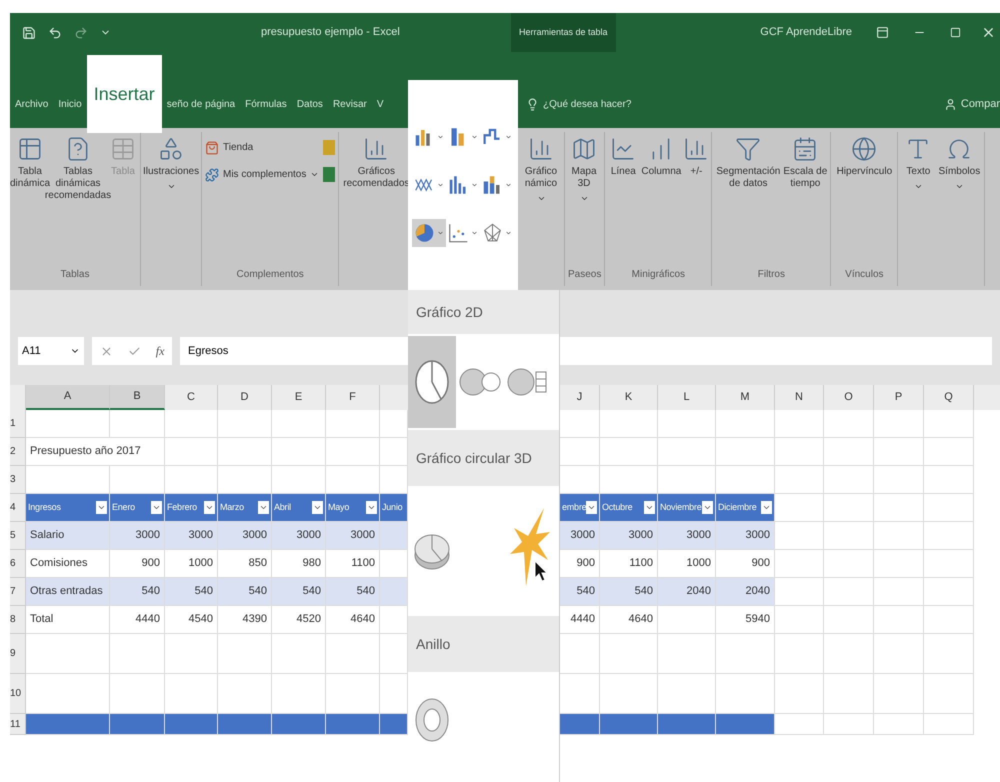 The width and height of the screenshot is (1000, 782). Describe the element at coordinates (18, 508) in the screenshot. I see `row-number: 4` at that location.